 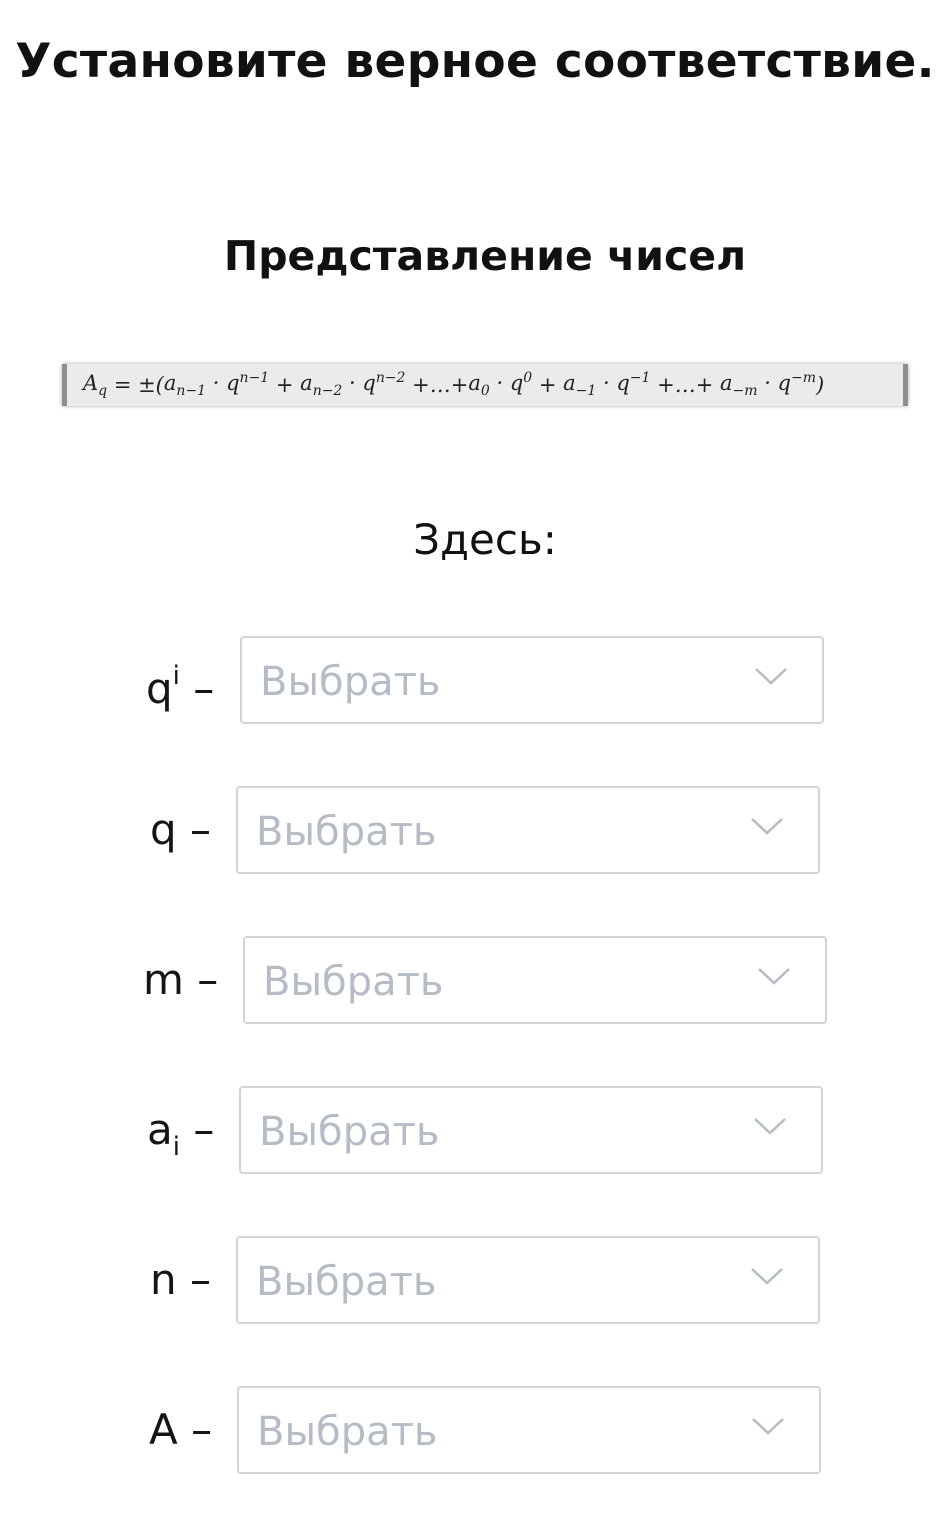 I want to click on formula-close: ), so click(x=820, y=385).